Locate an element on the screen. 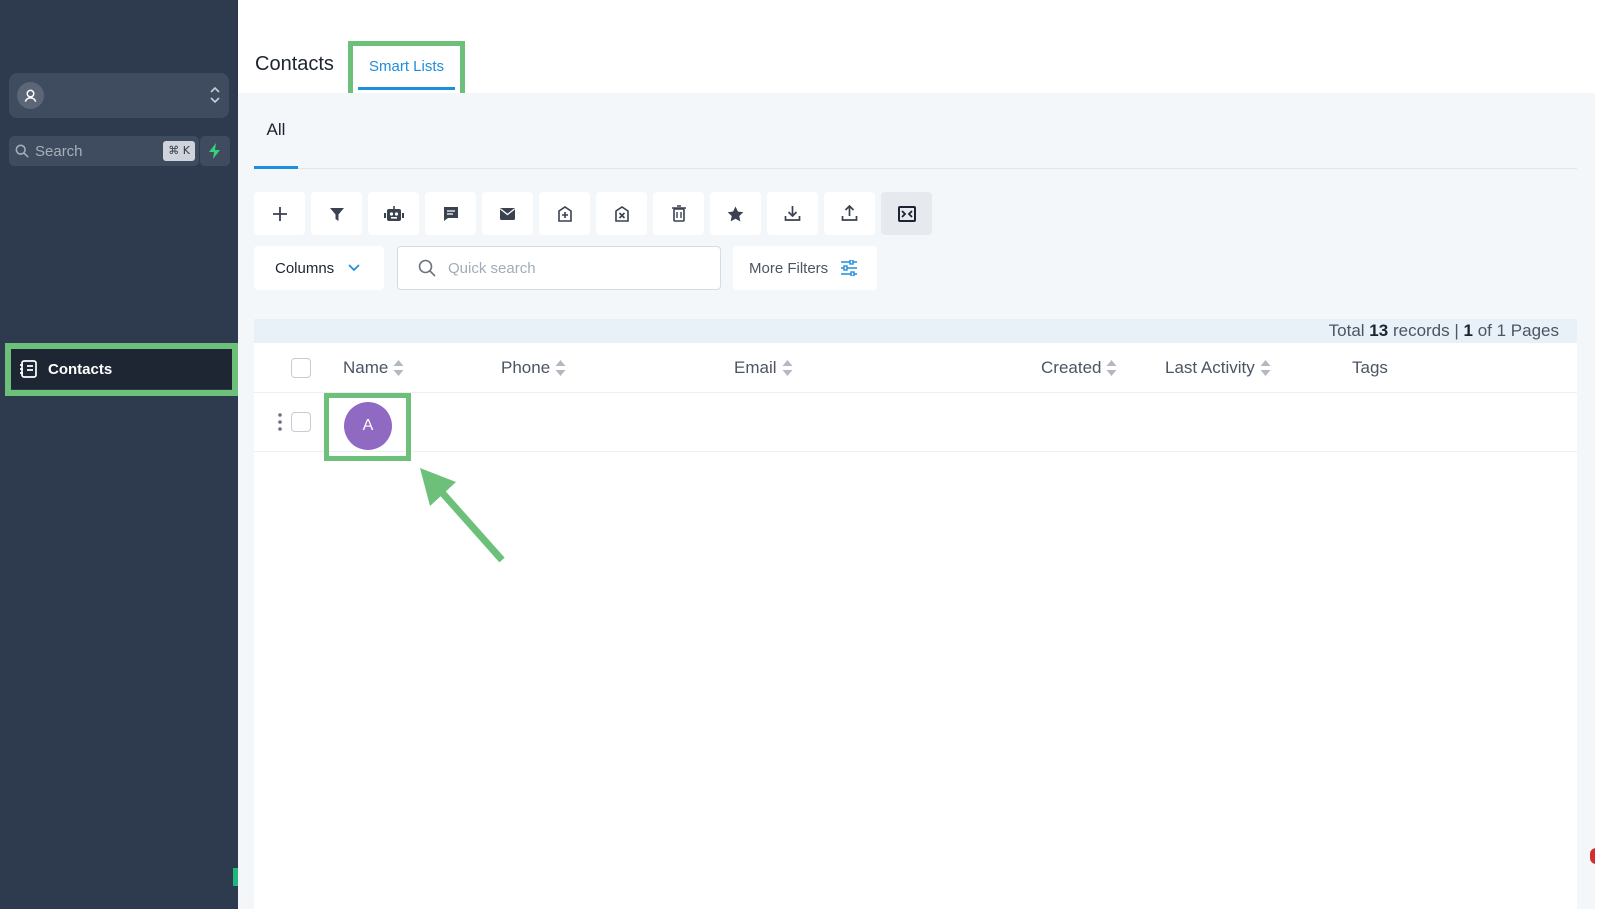 This screenshot has width=1600, height=909. column-header-last-activity: Last Activity is located at coordinates (1218, 368).